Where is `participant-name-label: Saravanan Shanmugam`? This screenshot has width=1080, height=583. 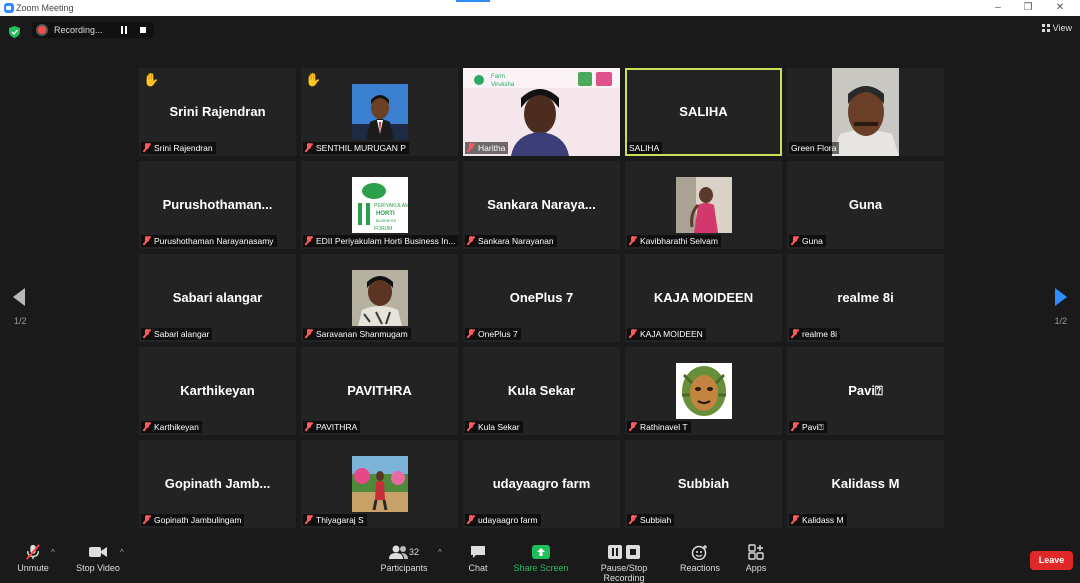 participant-name-label: Saravanan Shanmugam is located at coordinates (357, 334).